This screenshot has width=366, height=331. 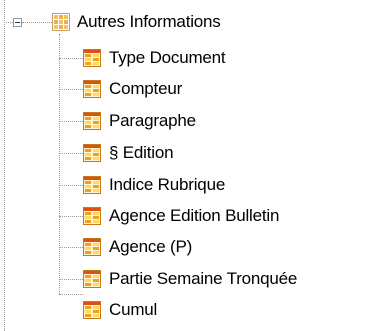 I want to click on tree-node-label: Indice Rubrique, so click(x=167, y=184).